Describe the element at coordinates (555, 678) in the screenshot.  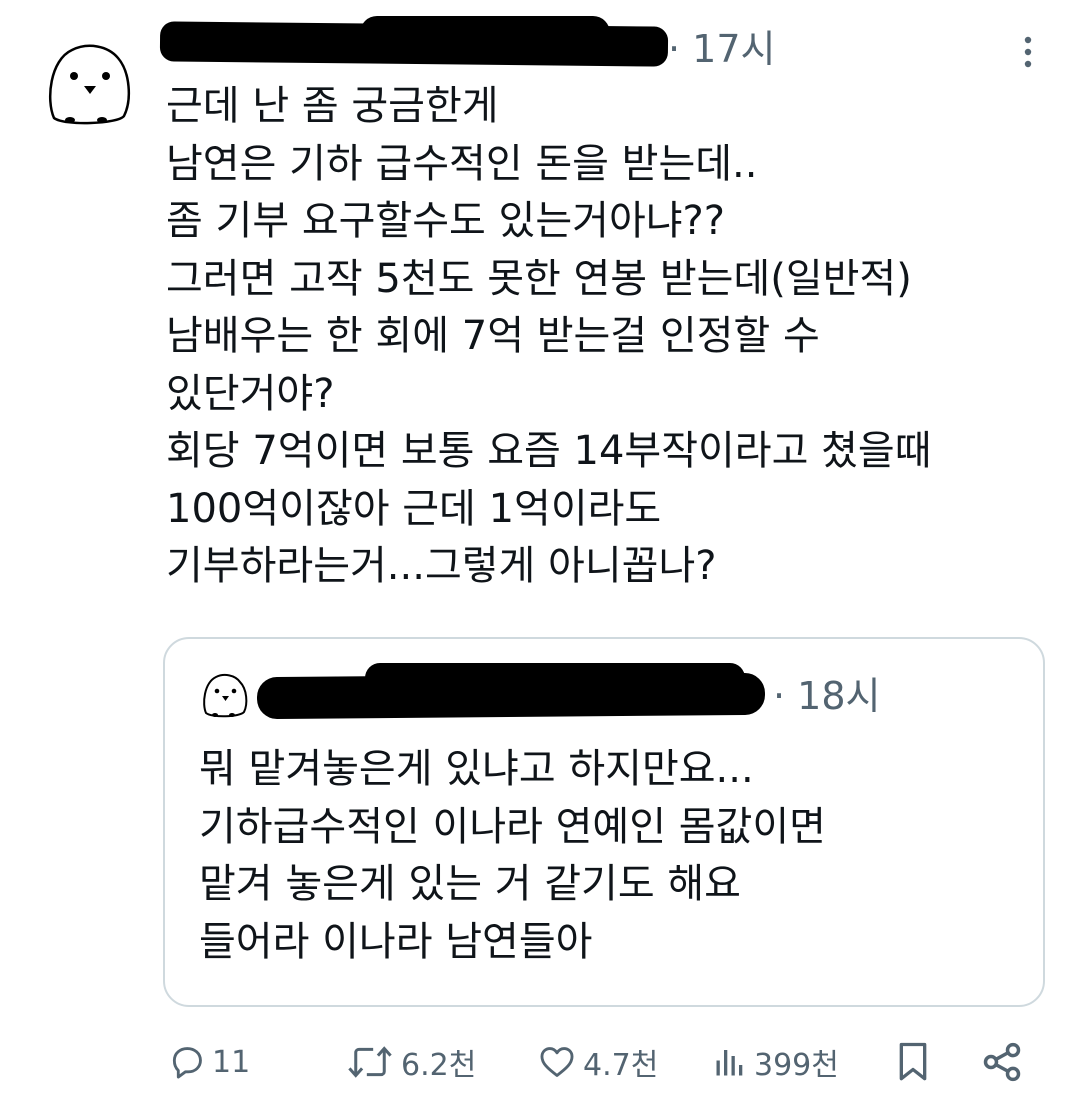
I see `redacted-quoted-author-name-ext` at that location.